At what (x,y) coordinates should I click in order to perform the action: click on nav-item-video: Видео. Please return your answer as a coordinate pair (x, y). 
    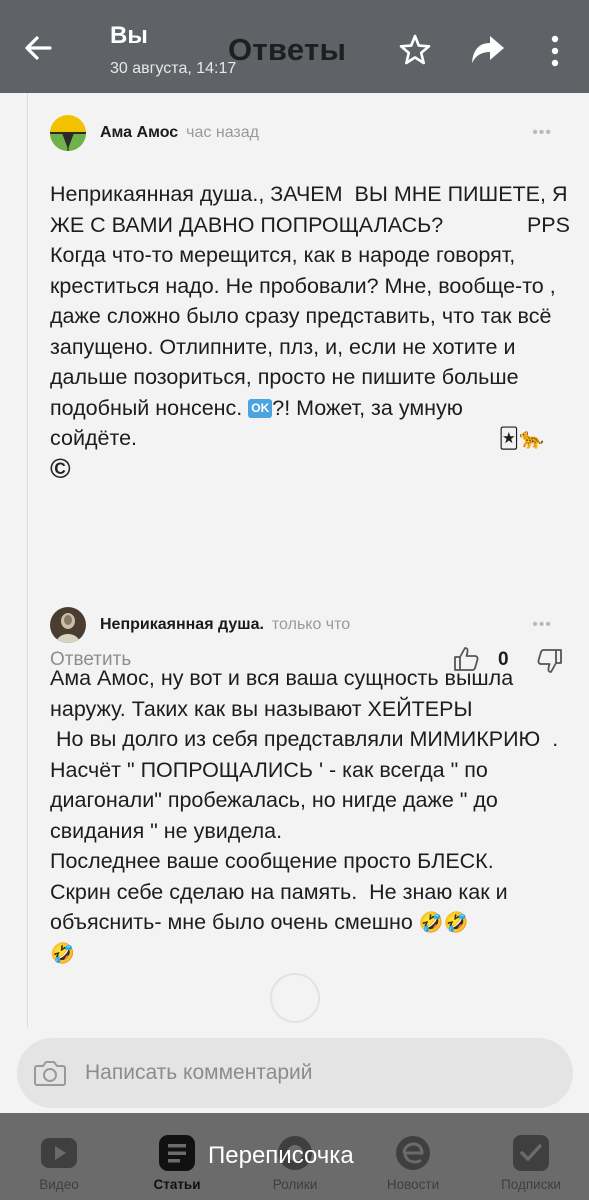
    Looking at the image, I should click on (59, 1156).